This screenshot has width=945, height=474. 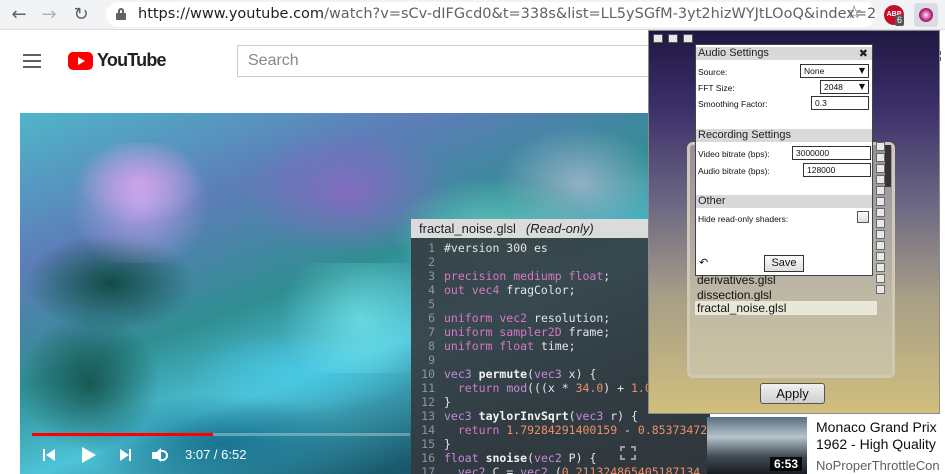 I want to click on line-number: 5, so click(x=431, y=304).